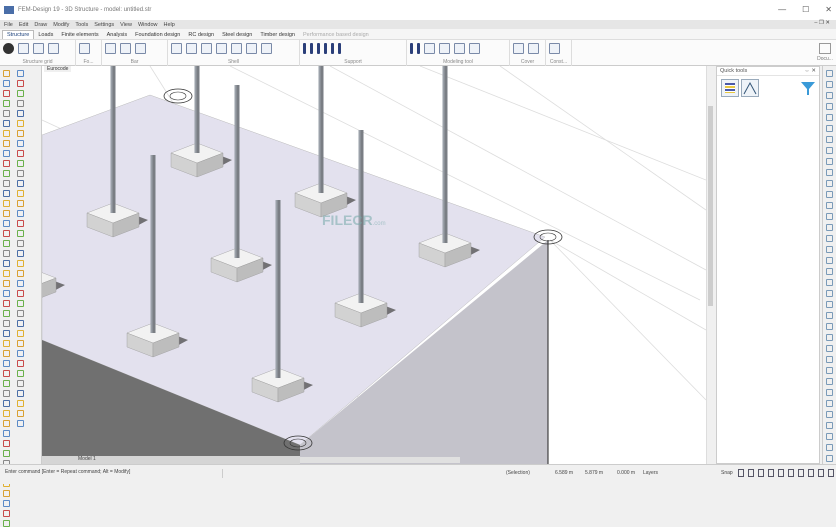 Image resolution: width=836 pixels, height=527 pixels. What do you see at coordinates (380, 460) in the screenshot?
I see `horizontal-scrollbar` at bounding box center [380, 460].